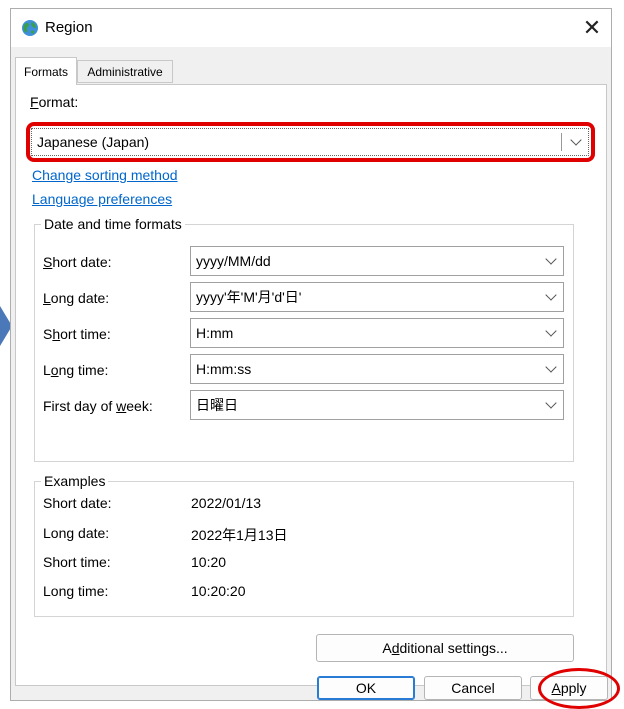 The image size is (624, 709). I want to click on long-date-label: Long date:, so click(76, 298).